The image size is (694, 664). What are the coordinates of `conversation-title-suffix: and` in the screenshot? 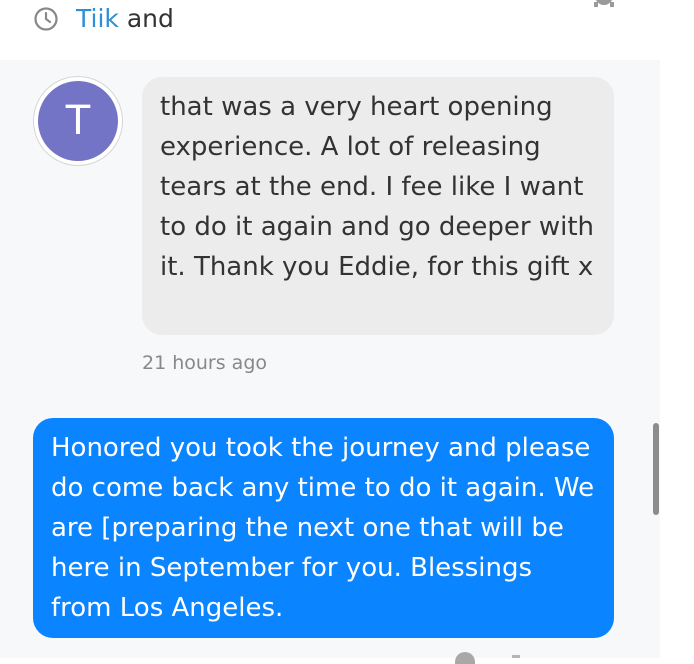 It's located at (146, 18).